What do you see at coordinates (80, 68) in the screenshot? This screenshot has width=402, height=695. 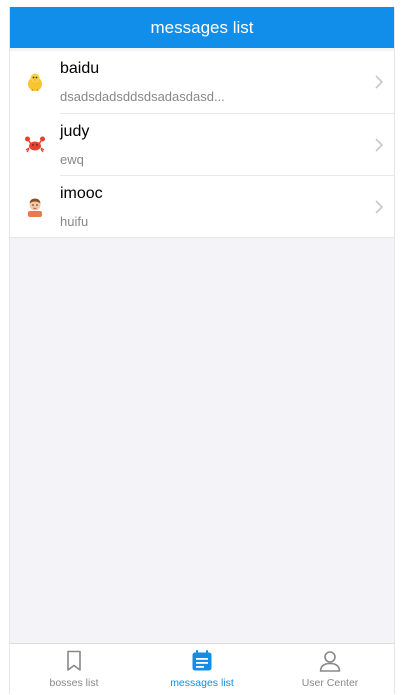 I see `contact-name: baidu` at bounding box center [80, 68].